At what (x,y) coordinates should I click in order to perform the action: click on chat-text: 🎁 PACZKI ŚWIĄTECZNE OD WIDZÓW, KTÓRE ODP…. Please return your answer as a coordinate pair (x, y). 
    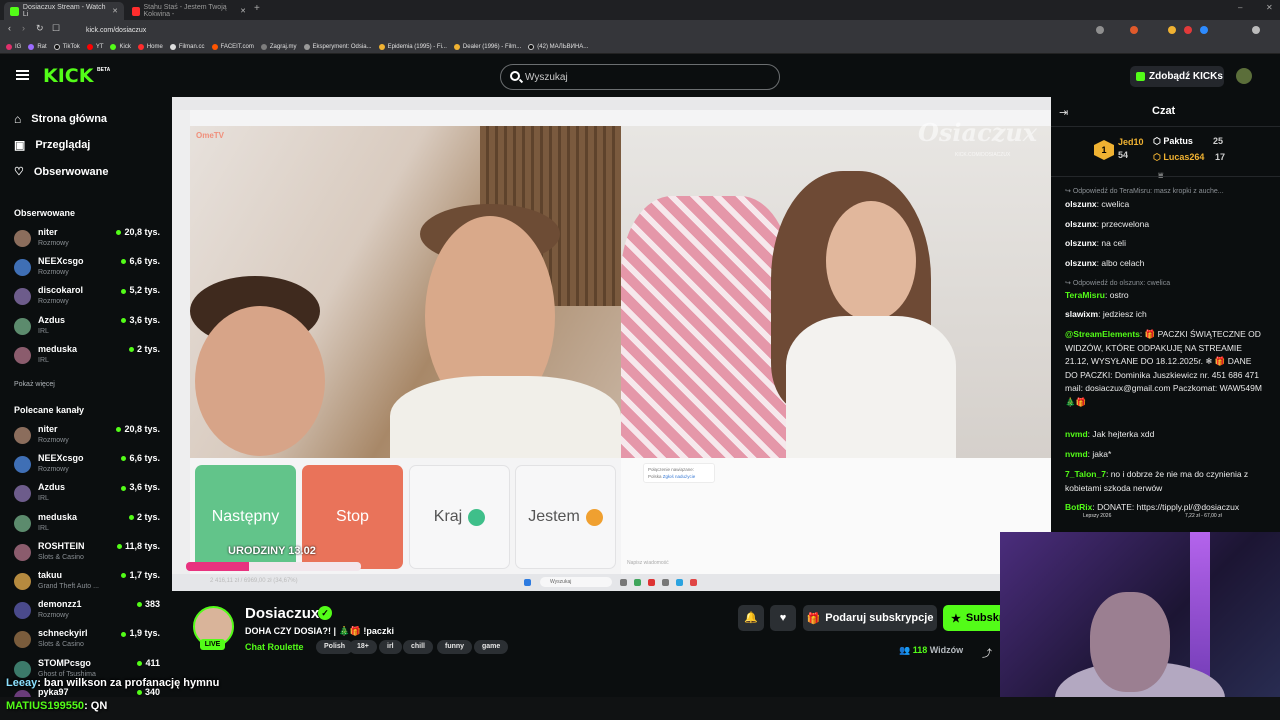
    Looking at the image, I should click on (1163, 368).